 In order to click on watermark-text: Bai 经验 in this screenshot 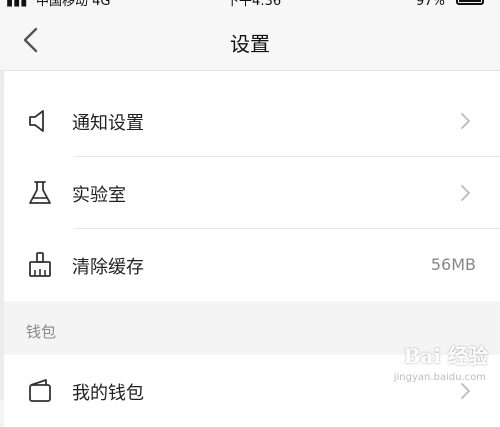, I will do `click(445, 356)`.